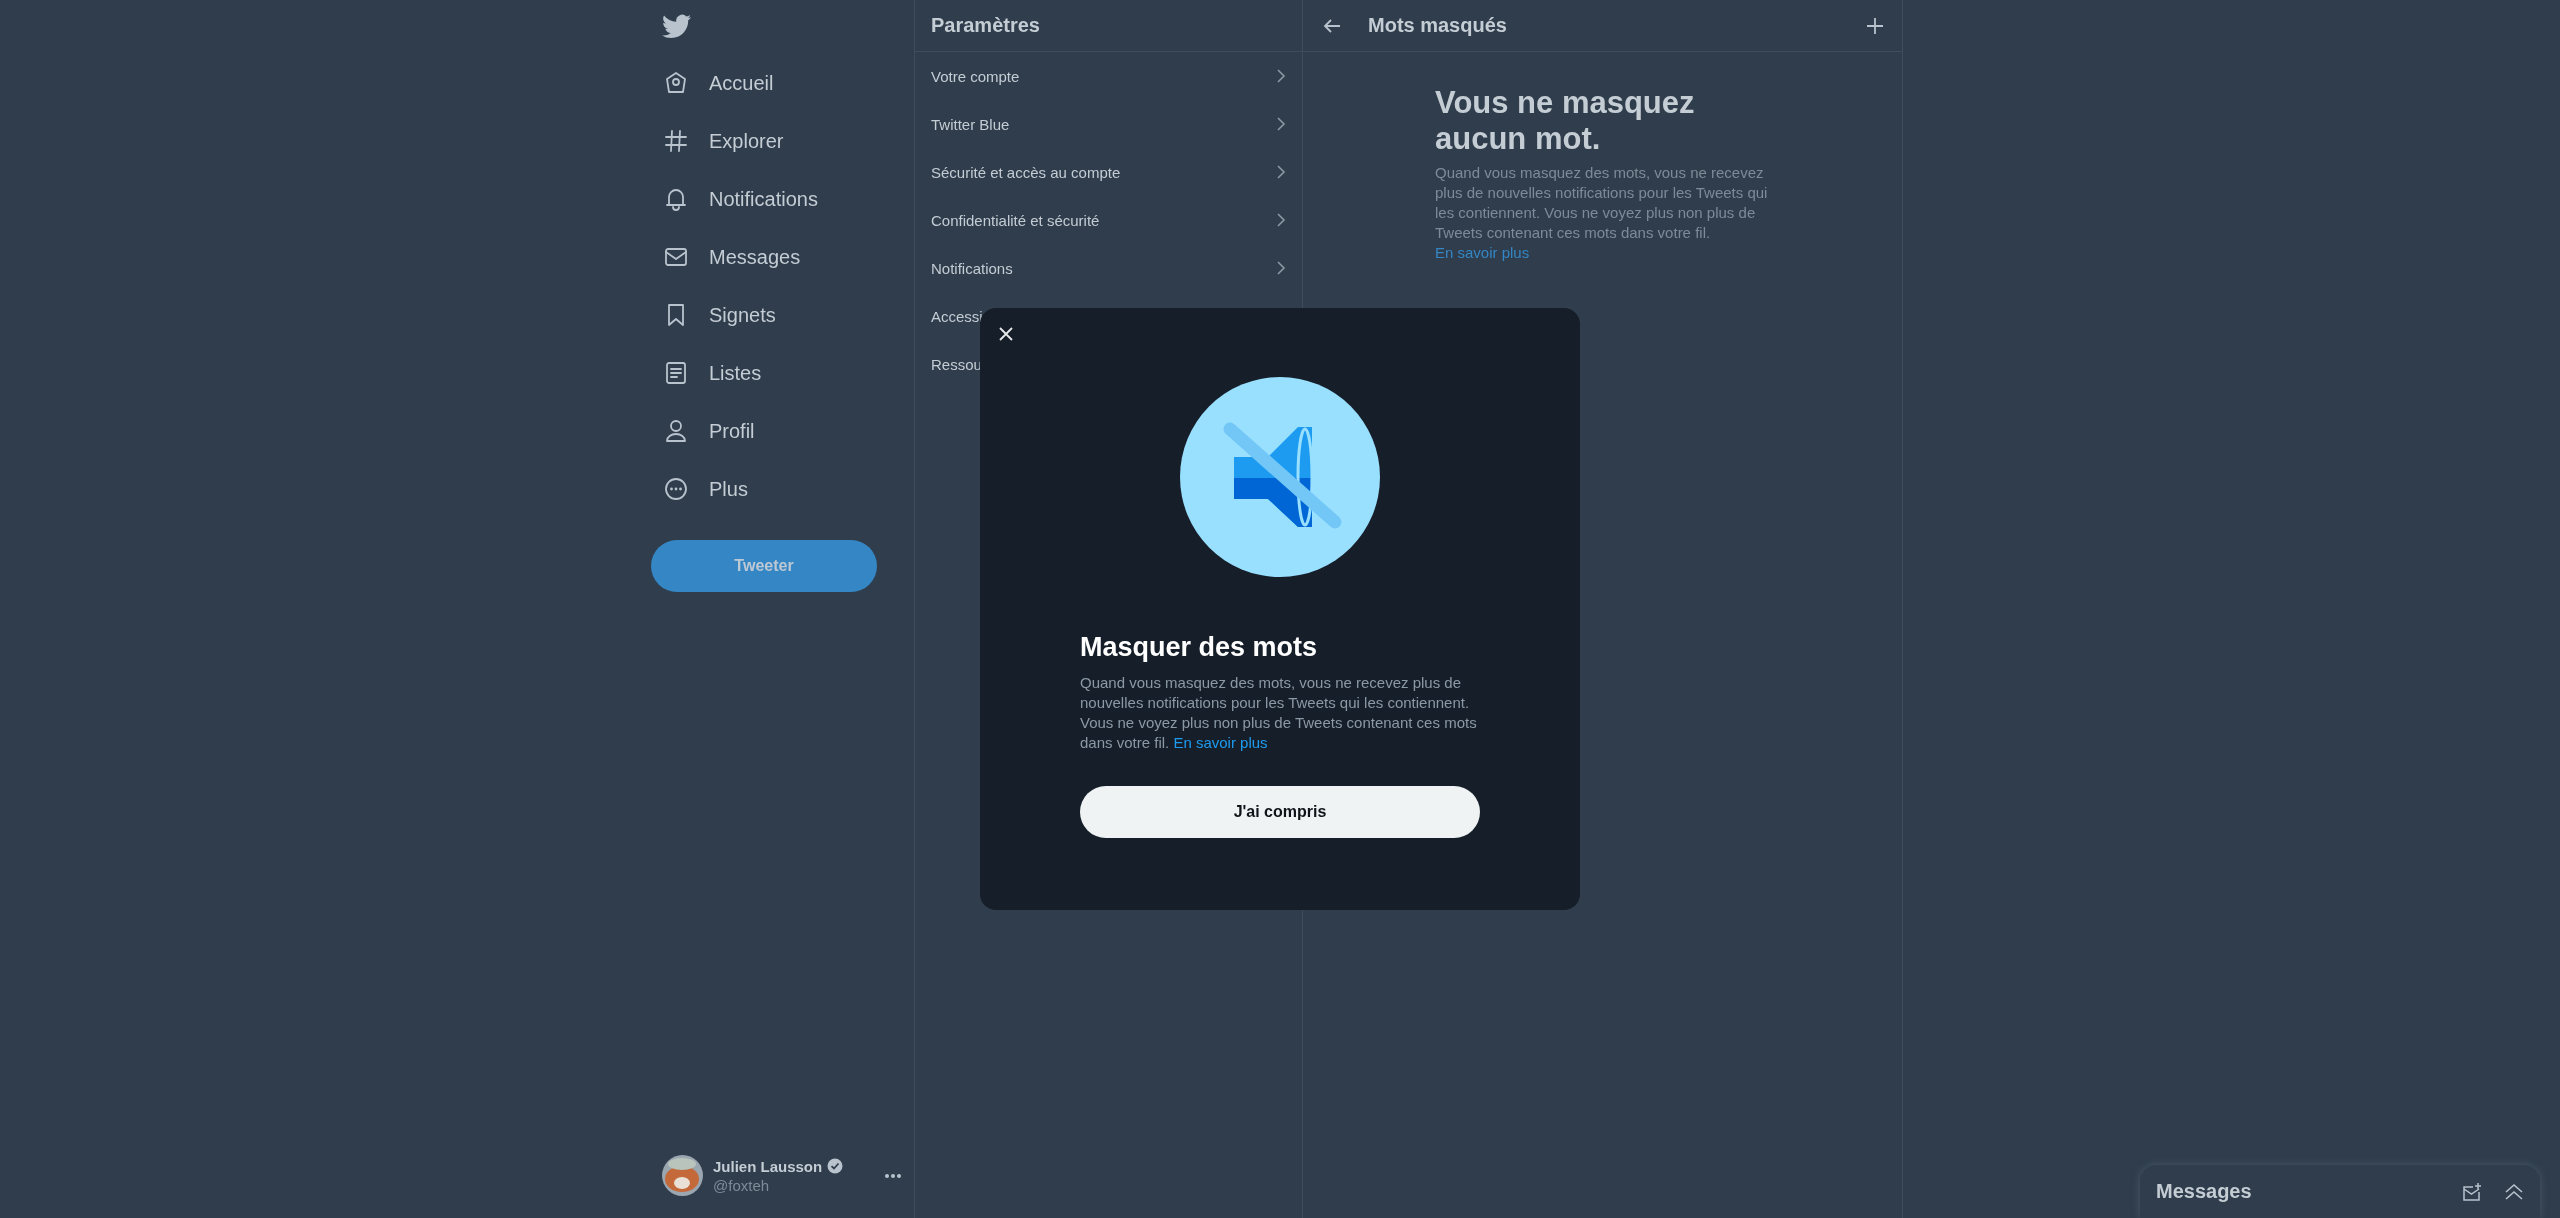  What do you see at coordinates (719, 83) in the screenshot?
I see `nav-item: Accueil` at bounding box center [719, 83].